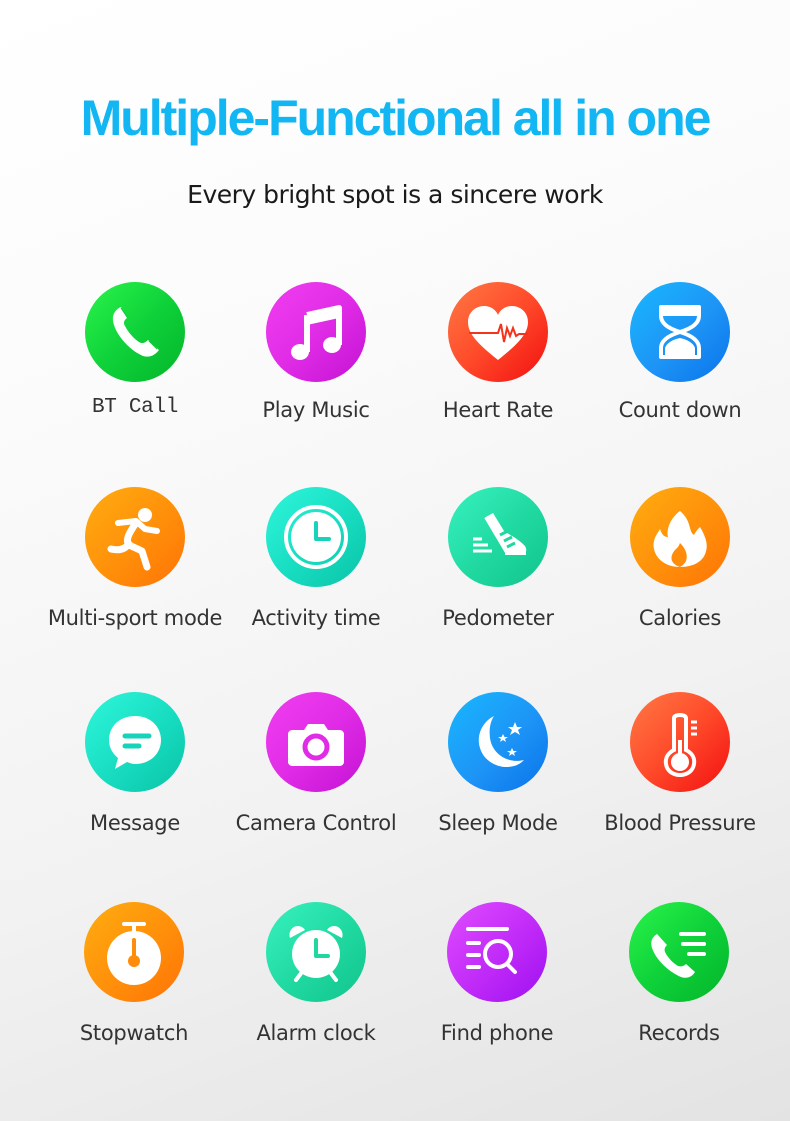 This screenshot has height=1121, width=790. I want to click on search-list-icon, so click(497, 952).